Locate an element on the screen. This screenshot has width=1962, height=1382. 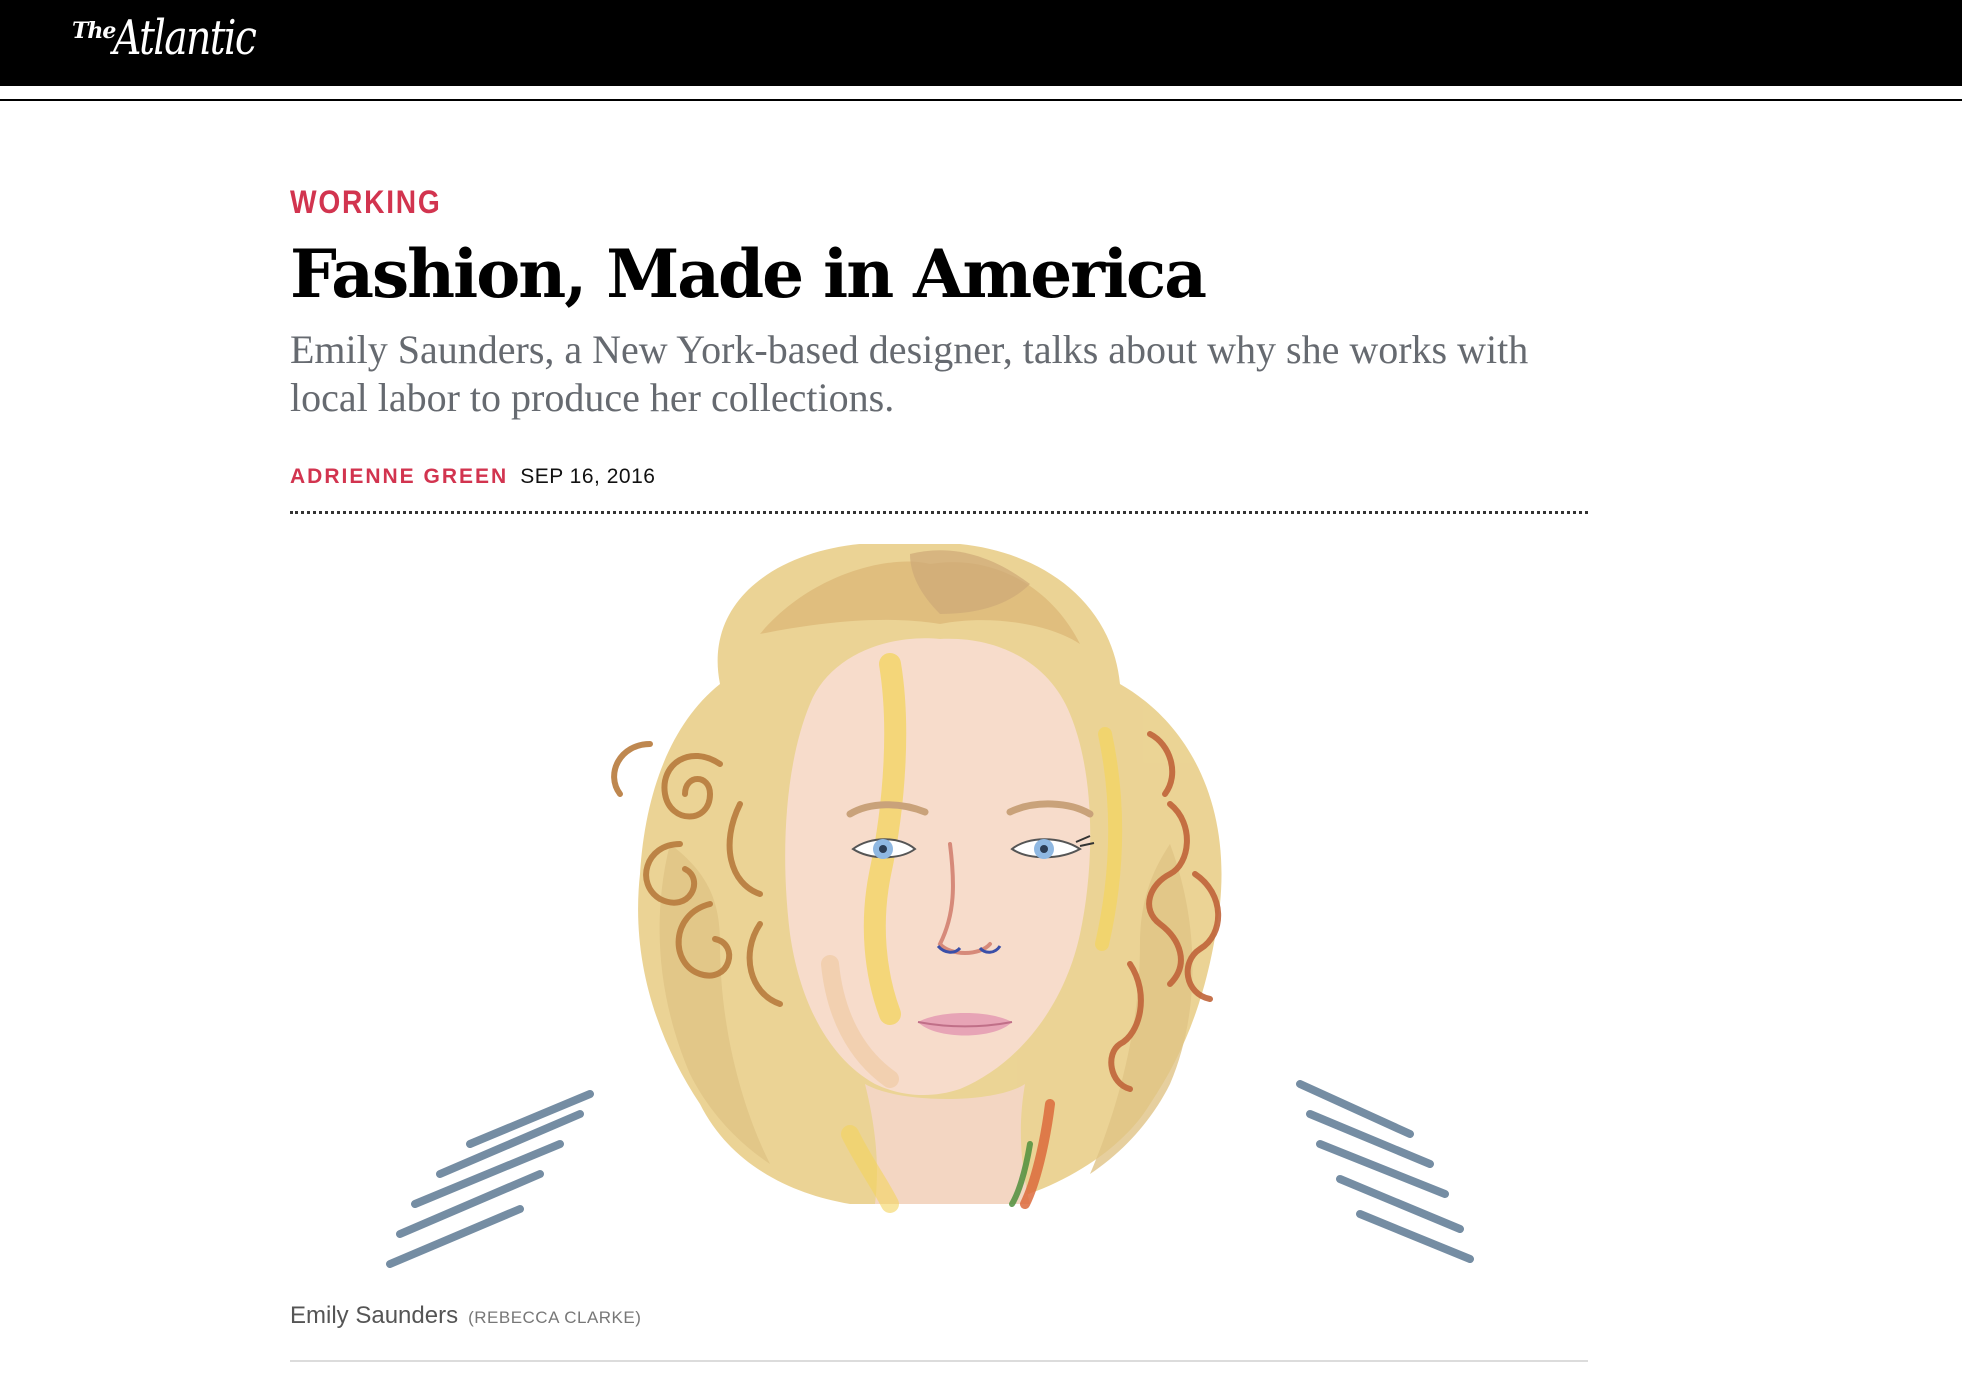
logo-prefix: The is located at coordinates (94, 31).